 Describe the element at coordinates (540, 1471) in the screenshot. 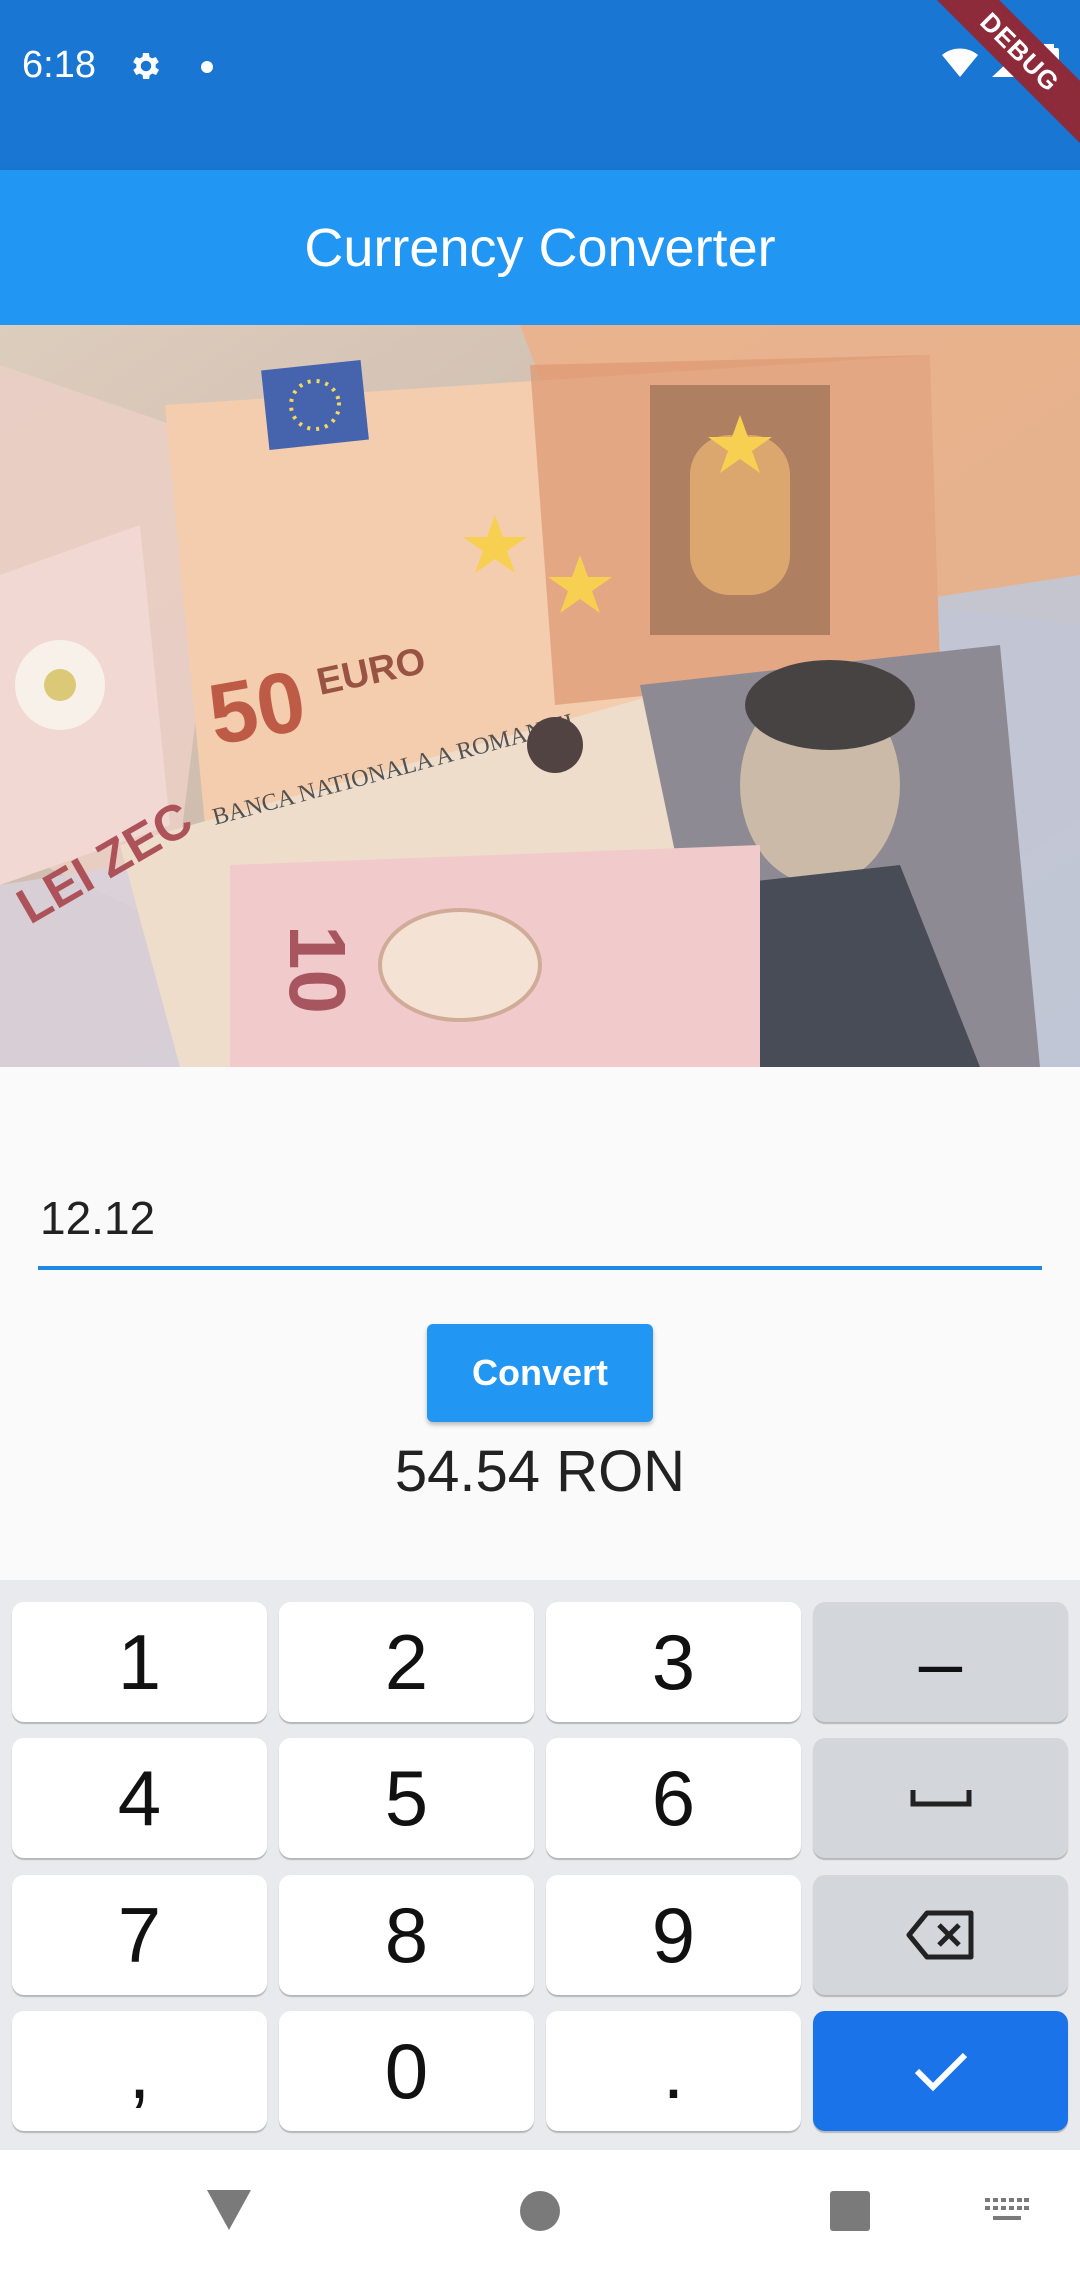

I see `conversion-result: 54.54 RON` at that location.